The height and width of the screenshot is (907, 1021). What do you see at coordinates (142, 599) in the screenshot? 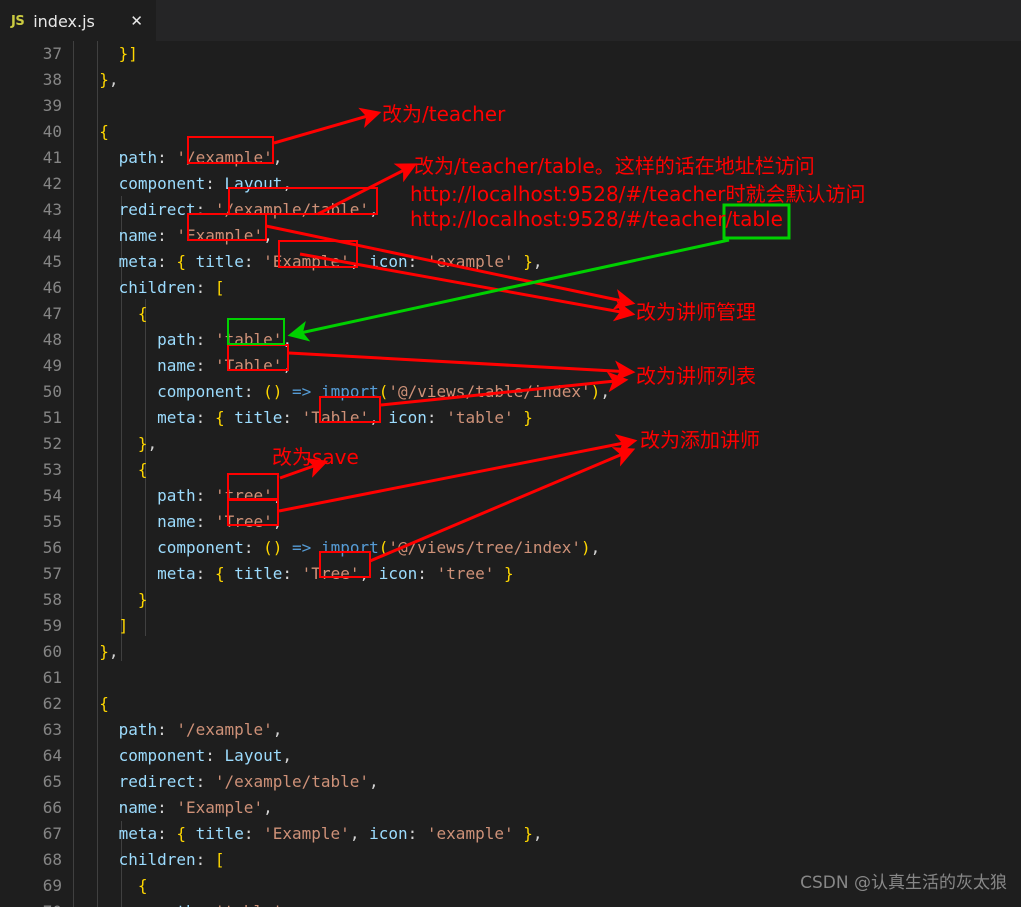
I see `line-code: }` at bounding box center [142, 599].